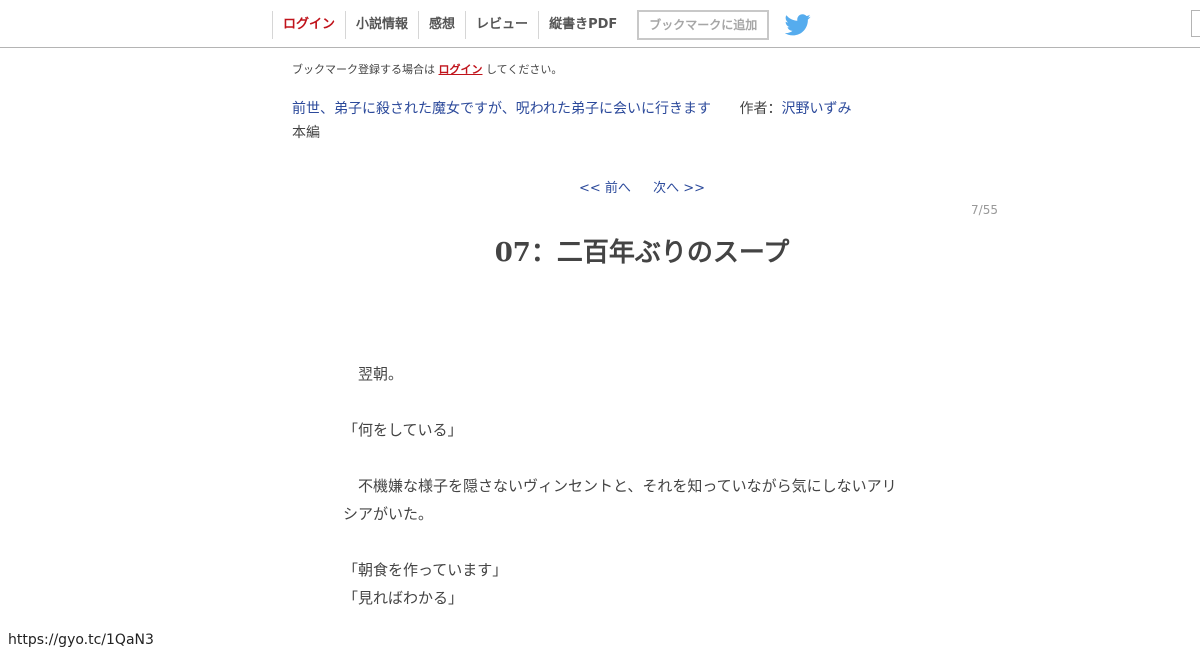 The width and height of the screenshot is (1200, 653). I want to click on twitter-bird-icon, so click(798, 25).